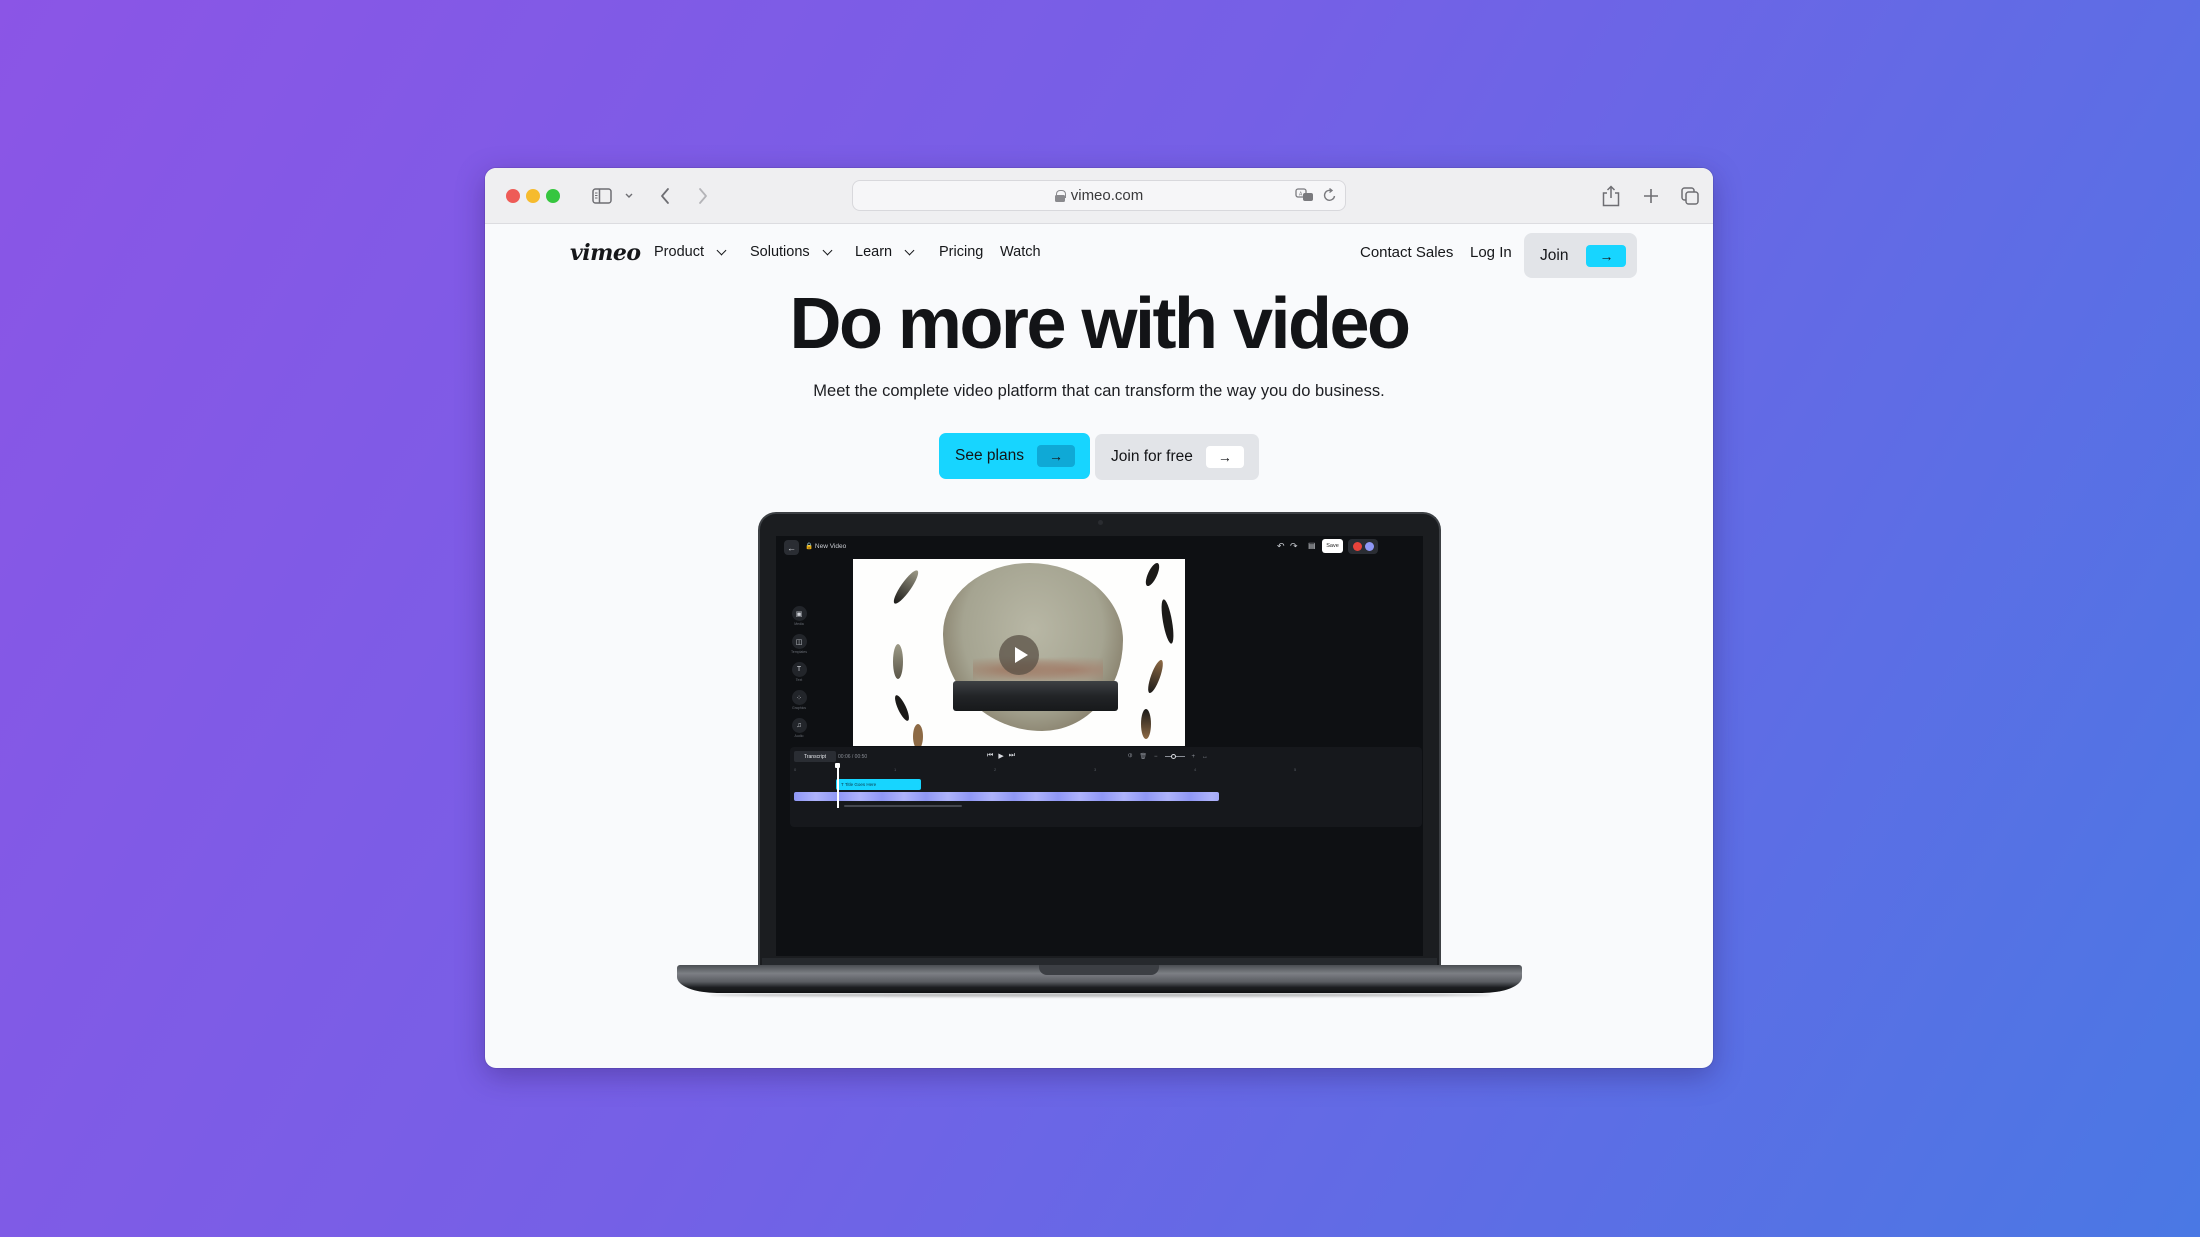 This screenshot has height=1237, width=2200. Describe the element at coordinates (1020, 252) in the screenshot. I see `nav-watch: Watch` at that location.